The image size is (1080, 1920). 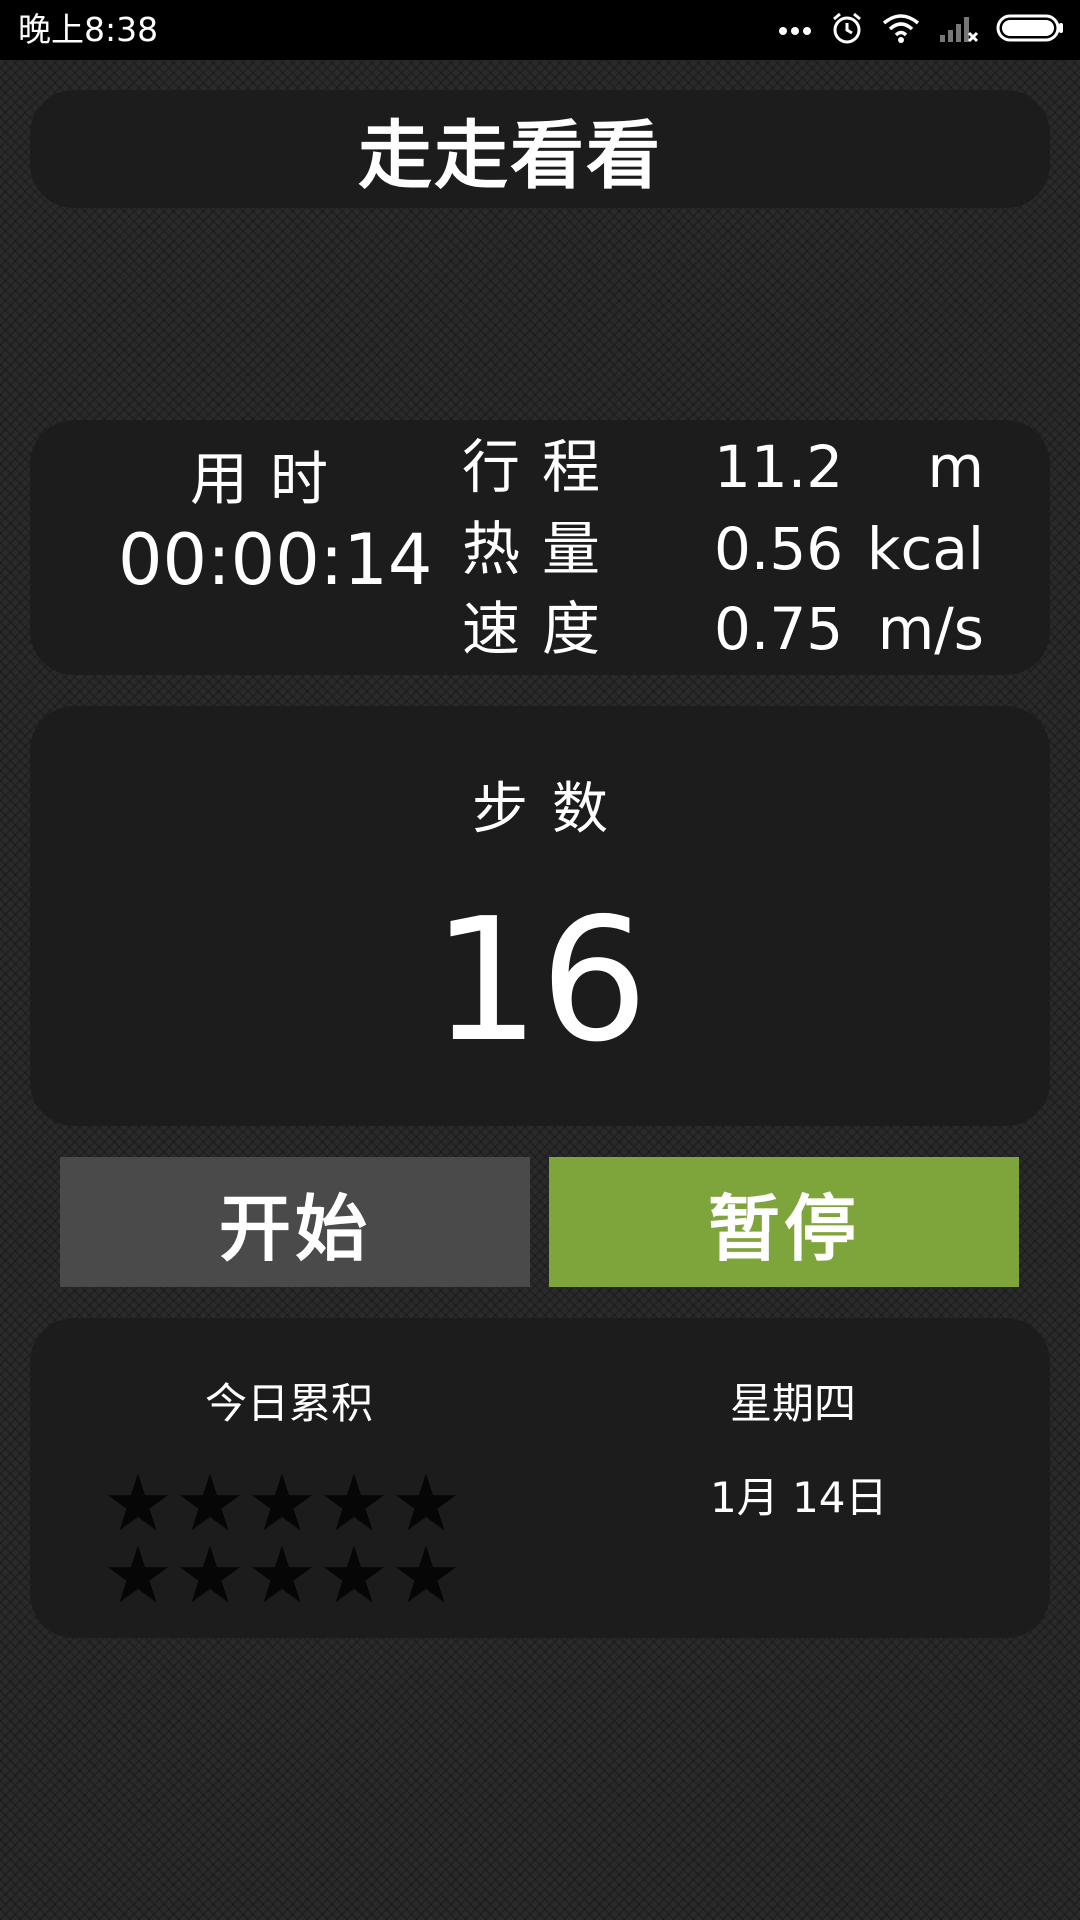 What do you see at coordinates (270, 479) in the screenshot?
I see `elapsed-label: 用时` at bounding box center [270, 479].